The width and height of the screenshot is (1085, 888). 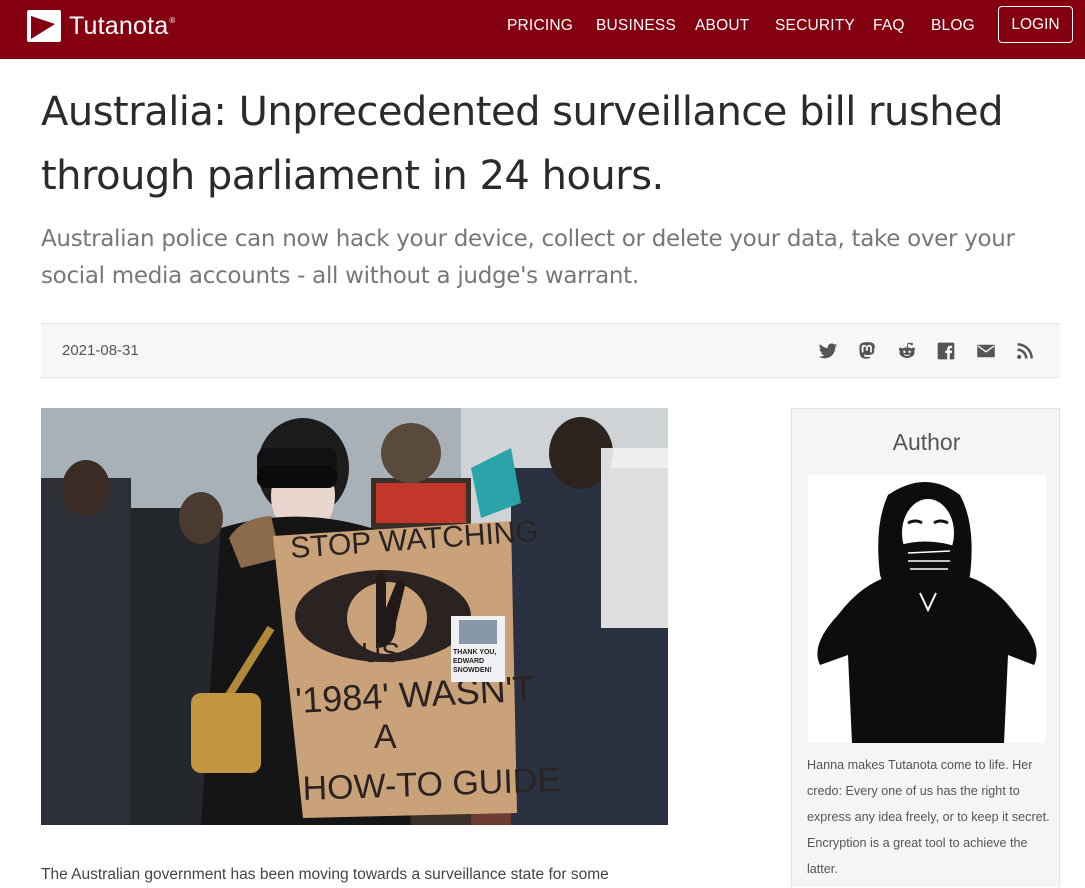 What do you see at coordinates (828, 351) in the screenshot?
I see `twitter-icon` at bounding box center [828, 351].